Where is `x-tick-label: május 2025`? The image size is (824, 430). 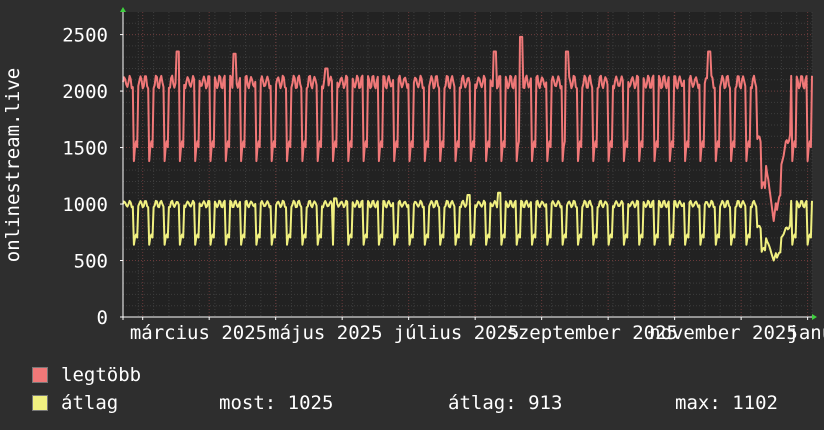 x-tick-label: május 2025 is located at coordinates (325, 333).